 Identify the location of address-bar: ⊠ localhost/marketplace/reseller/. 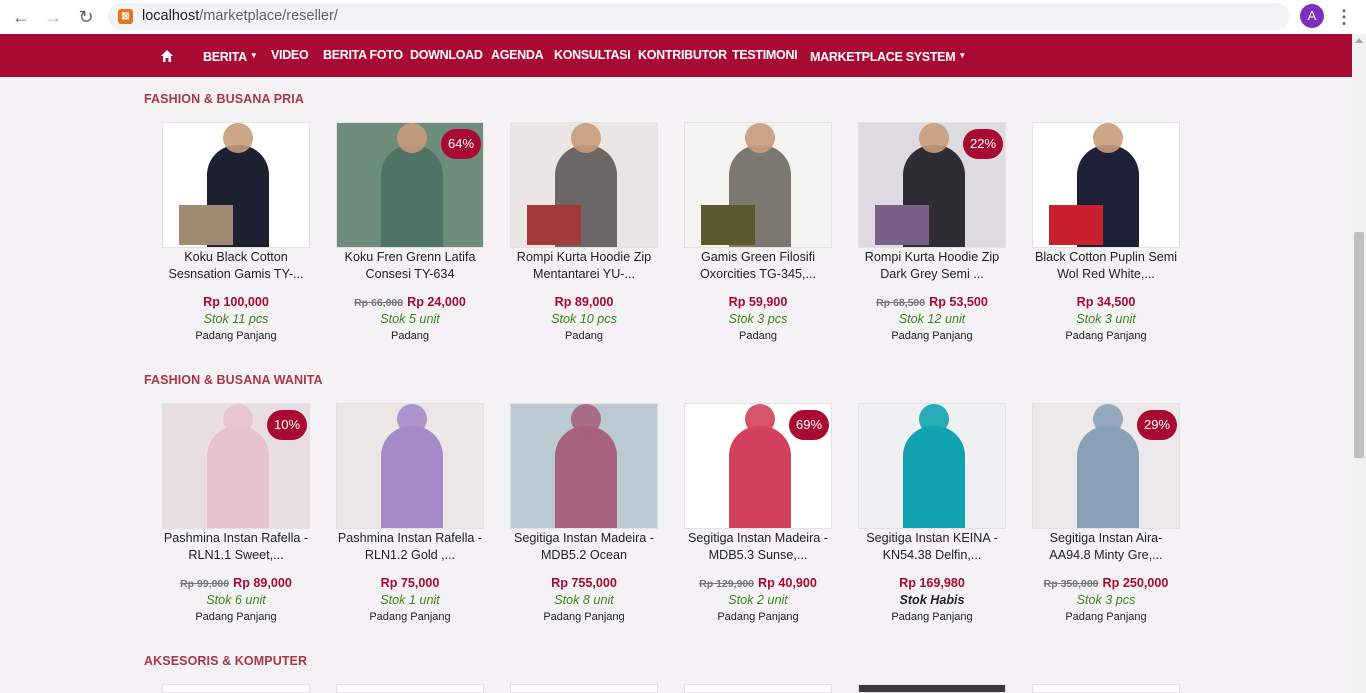
(699, 16).